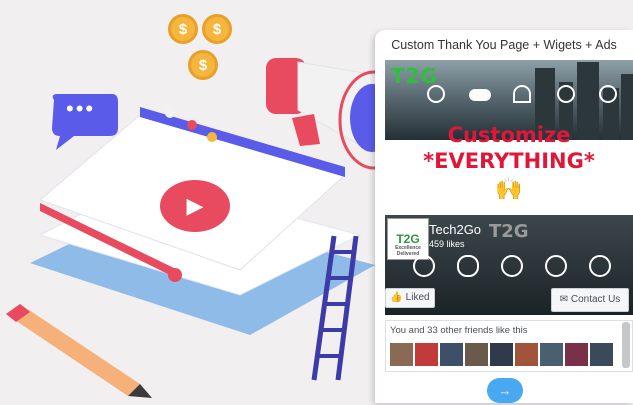  Describe the element at coordinates (459, 330) in the screenshot. I see `friends-like-text: You and 33 other friends like this` at that location.